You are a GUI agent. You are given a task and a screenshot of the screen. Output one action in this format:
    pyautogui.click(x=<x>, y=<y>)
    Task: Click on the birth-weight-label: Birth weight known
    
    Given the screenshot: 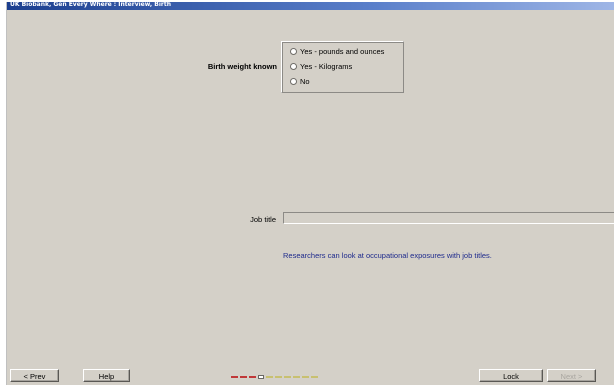 What is the action you would take?
    pyautogui.click(x=242, y=66)
    